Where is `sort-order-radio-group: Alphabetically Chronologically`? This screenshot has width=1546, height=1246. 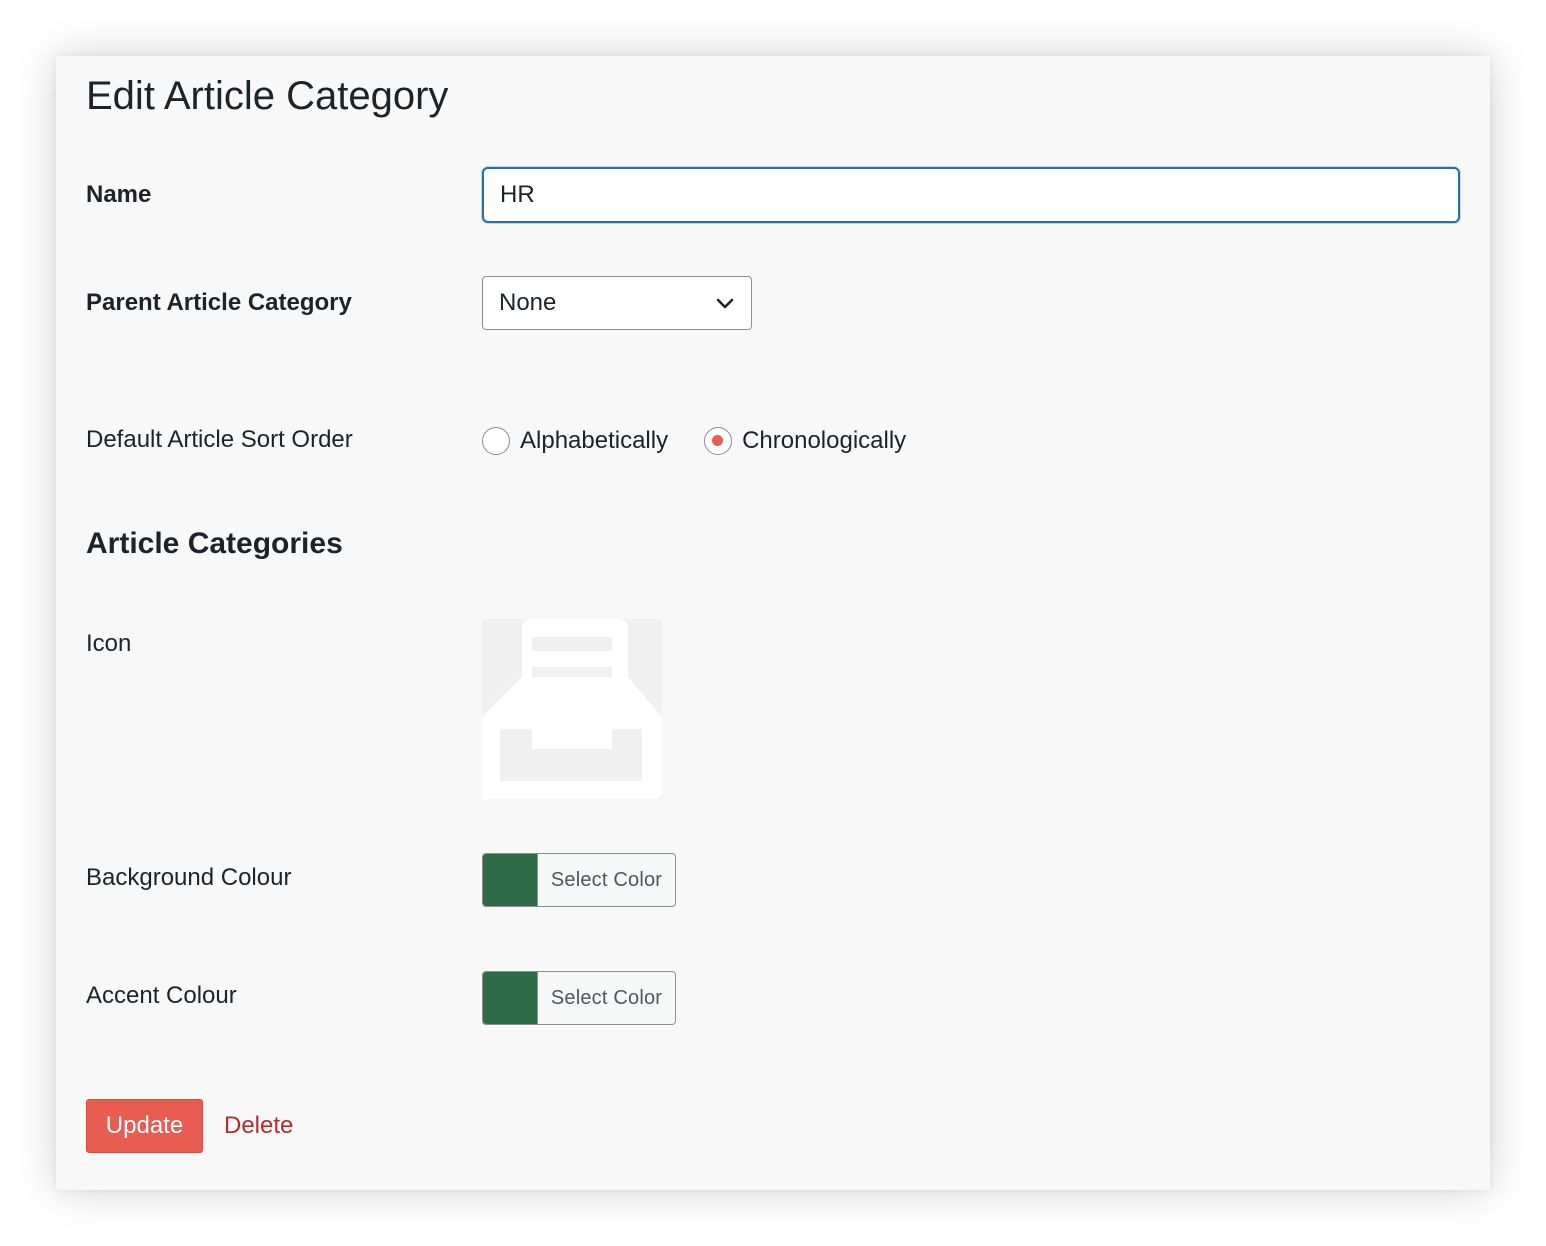 sort-order-radio-group: Alphabetically Chronologically is located at coordinates (712, 441).